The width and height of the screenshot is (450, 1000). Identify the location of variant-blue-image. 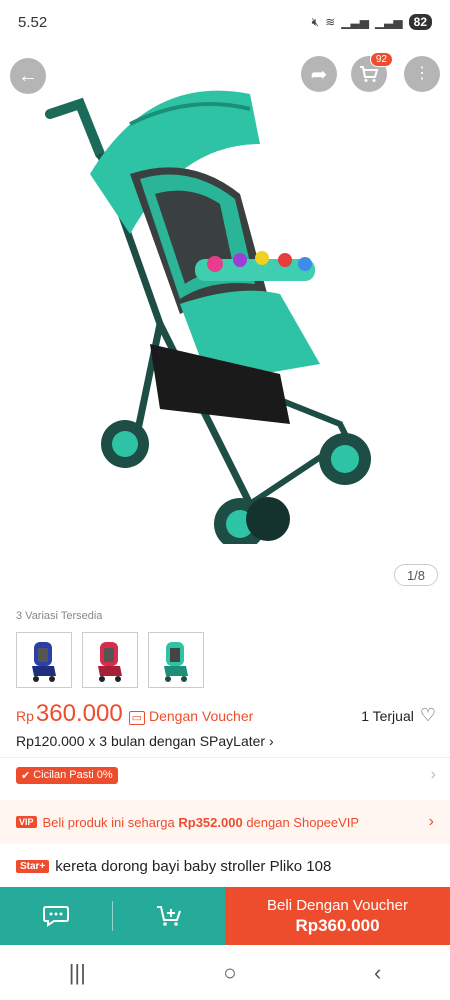
(44, 662).